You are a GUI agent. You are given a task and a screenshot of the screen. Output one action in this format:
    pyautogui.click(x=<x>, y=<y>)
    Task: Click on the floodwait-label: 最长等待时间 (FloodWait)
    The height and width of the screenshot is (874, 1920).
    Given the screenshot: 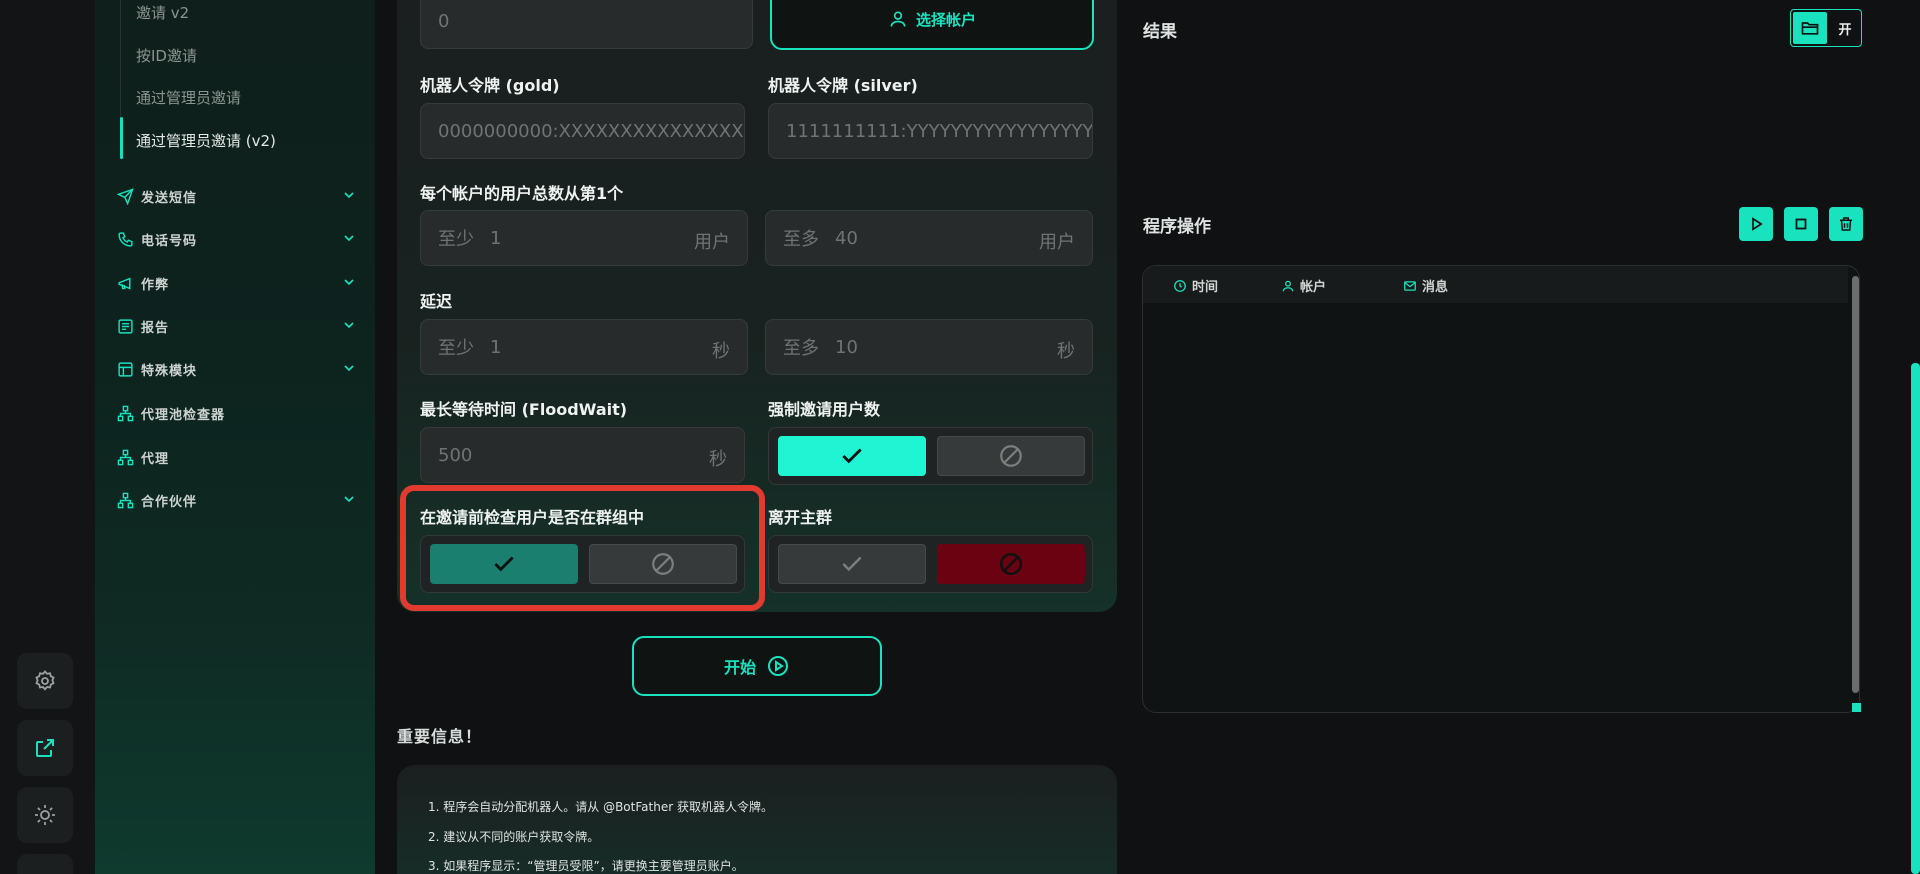 What is the action you would take?
    pyautogui.click(x=524, y=409)
    